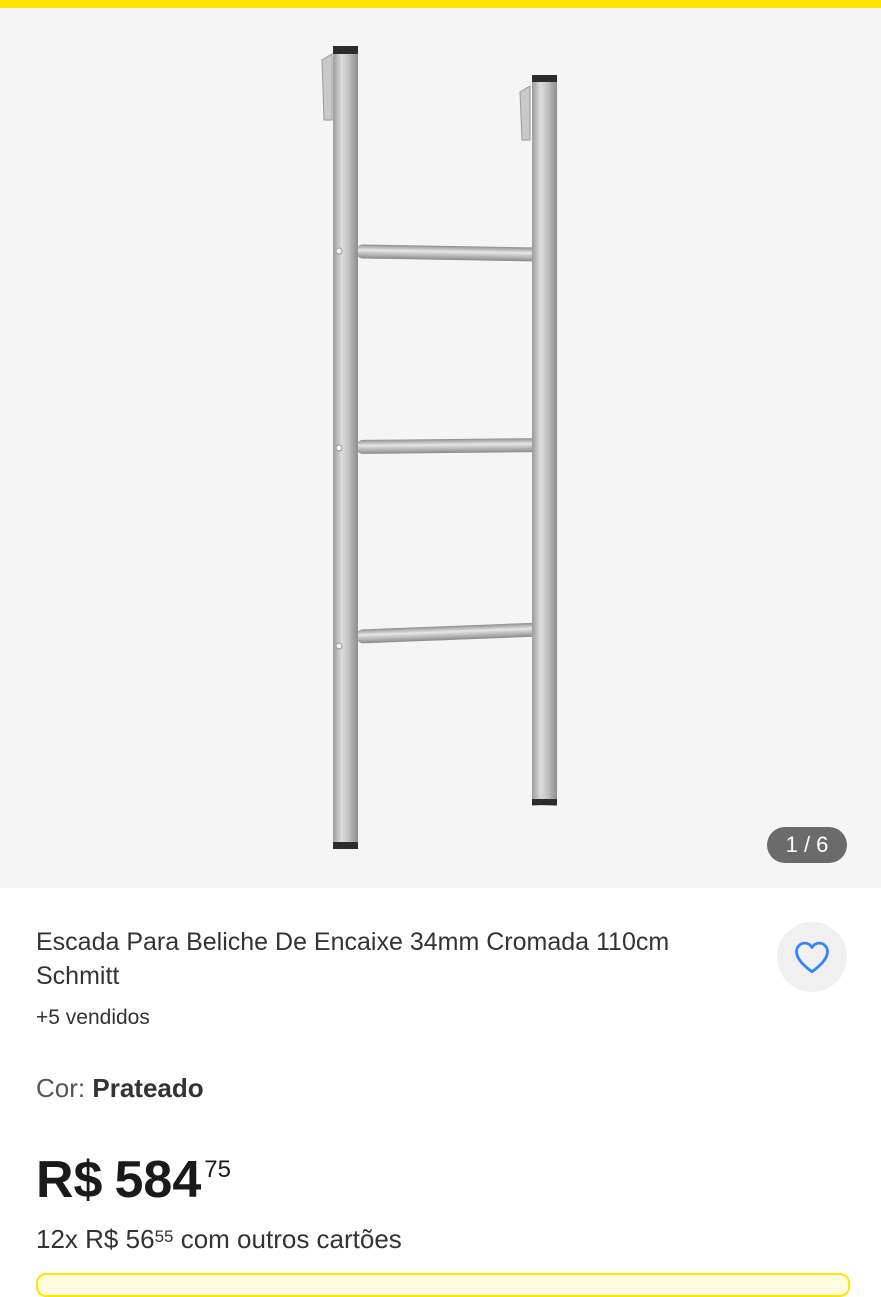  Describe the element at coordinates (291, 1239) in the screenshot. I see `installments-suffix: com outros cartões` at that location.